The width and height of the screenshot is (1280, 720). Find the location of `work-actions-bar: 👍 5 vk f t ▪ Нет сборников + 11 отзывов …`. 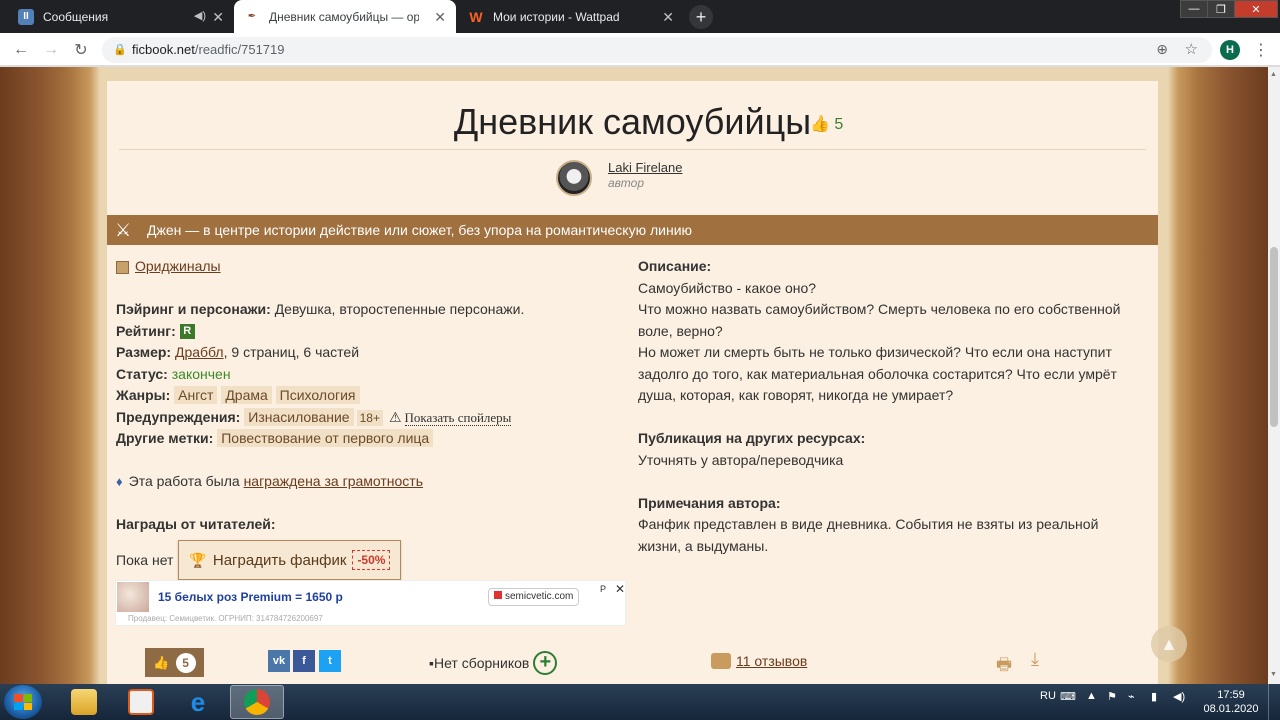

work-actions-bar: 👍 5 vk f t ▪ Нет сборников + 11 отзывов … is located at coordinates (632, 666).